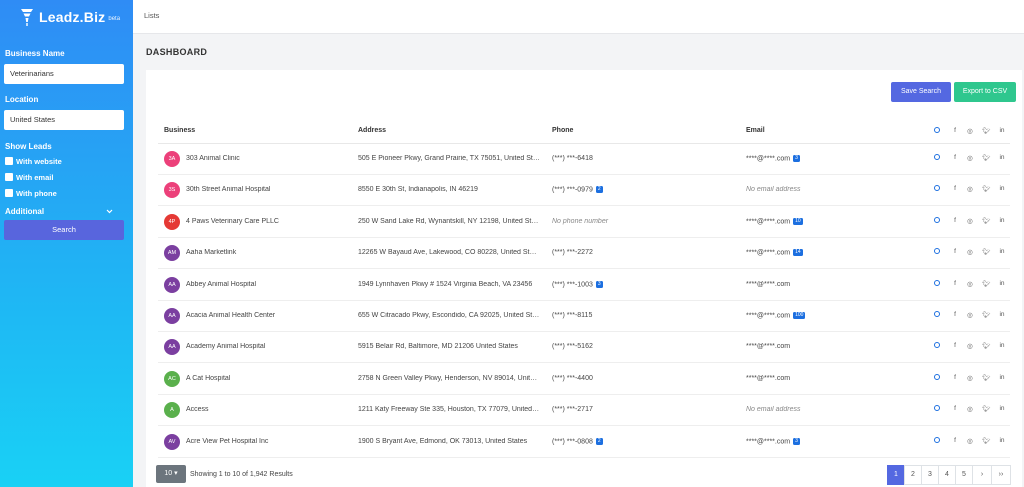 The width and height of the screenshot is (1024, 487). What do you see at coordinates (1001, 475) in the screenshot?
I see `last-page-button: ››` at bounding box center [1001, 475].